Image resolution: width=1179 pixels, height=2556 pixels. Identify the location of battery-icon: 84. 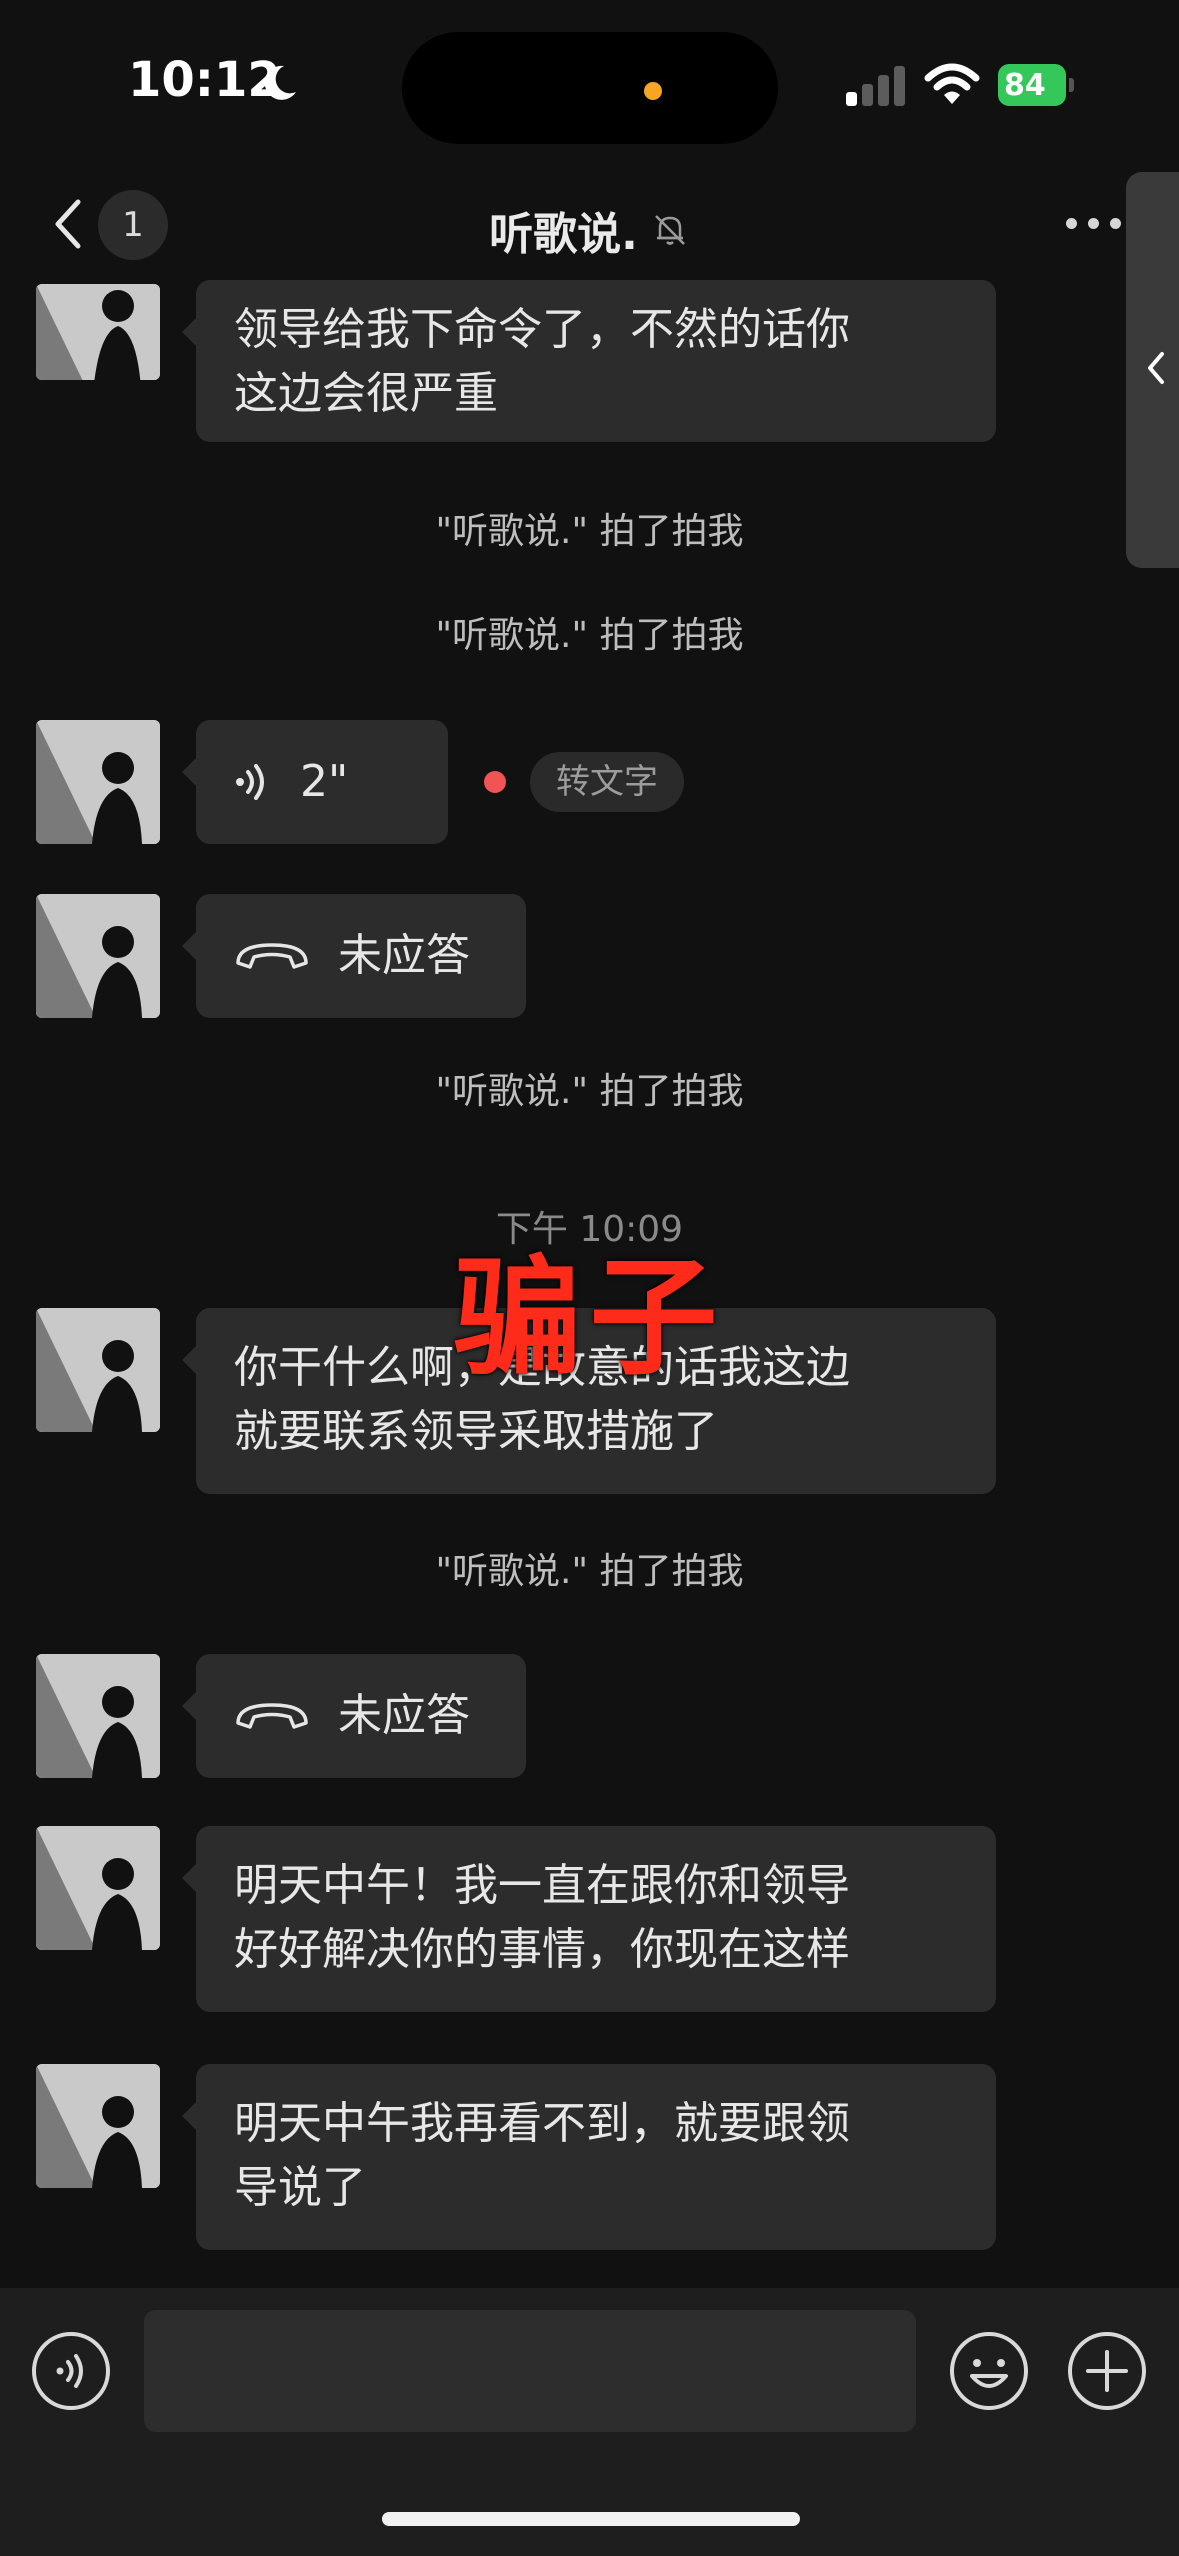
(1036, 85).